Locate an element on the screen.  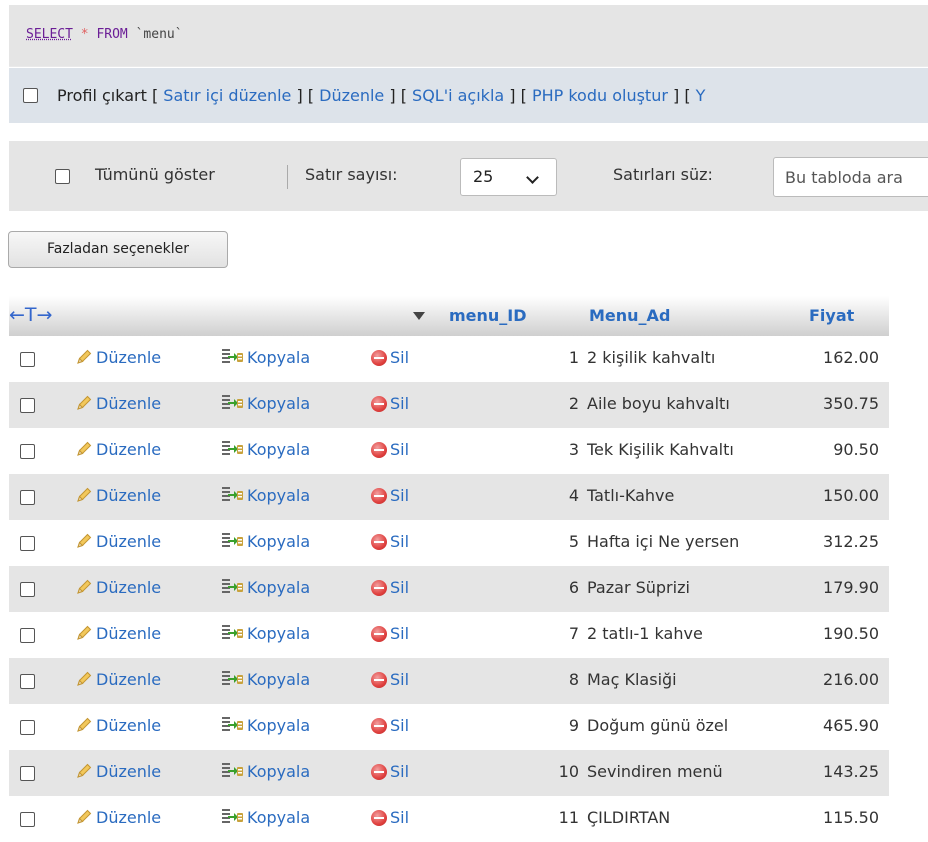
price-cell: 216.00 is located at coordinates (844, 679).